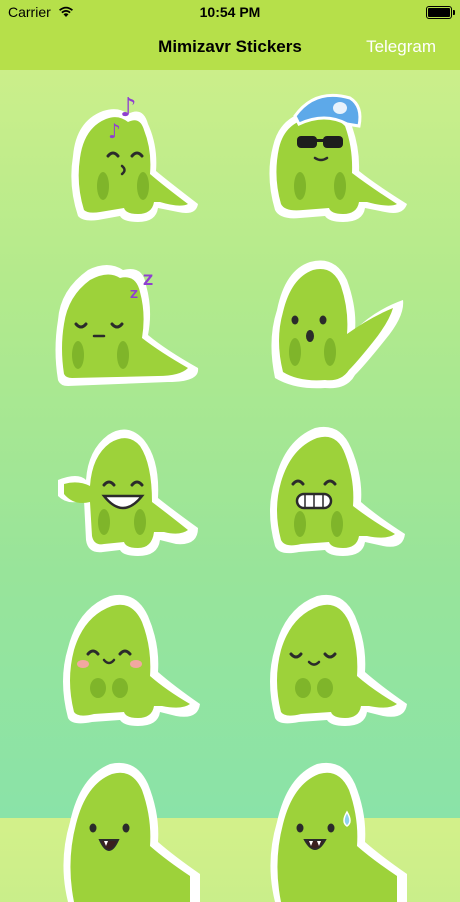 The width and height of the screenshot is (460, 902). I want to click on status-bar: Carrier 10:54 PM, so click(230, 12).